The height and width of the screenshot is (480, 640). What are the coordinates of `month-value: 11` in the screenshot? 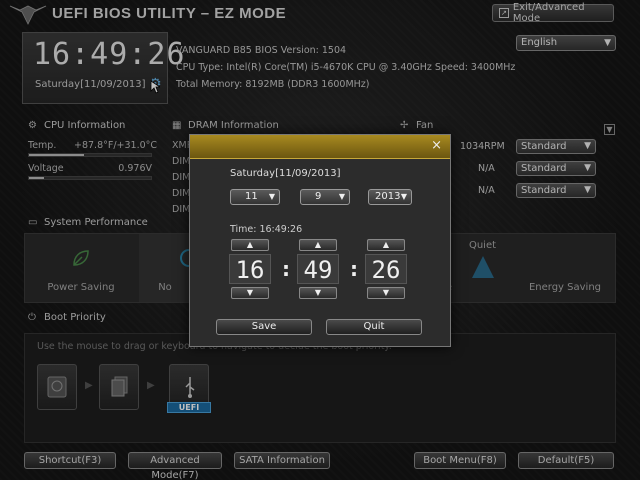 It's located at (251, 196).